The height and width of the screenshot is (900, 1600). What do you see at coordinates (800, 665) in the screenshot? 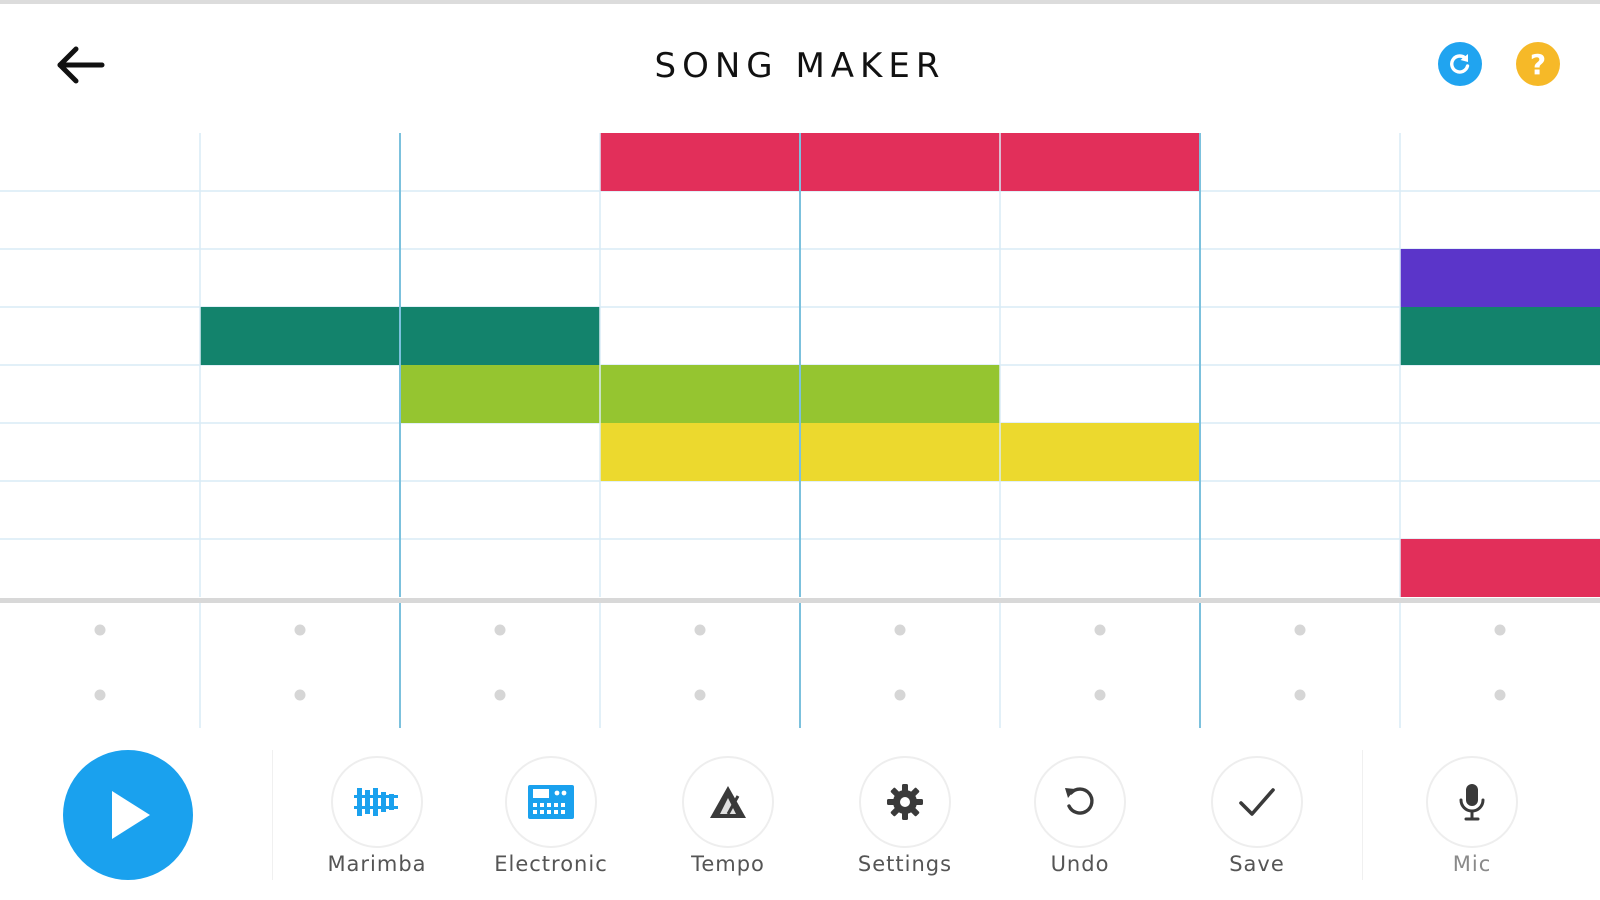
I see `percussion-grid` at bounding box center [800, 665].